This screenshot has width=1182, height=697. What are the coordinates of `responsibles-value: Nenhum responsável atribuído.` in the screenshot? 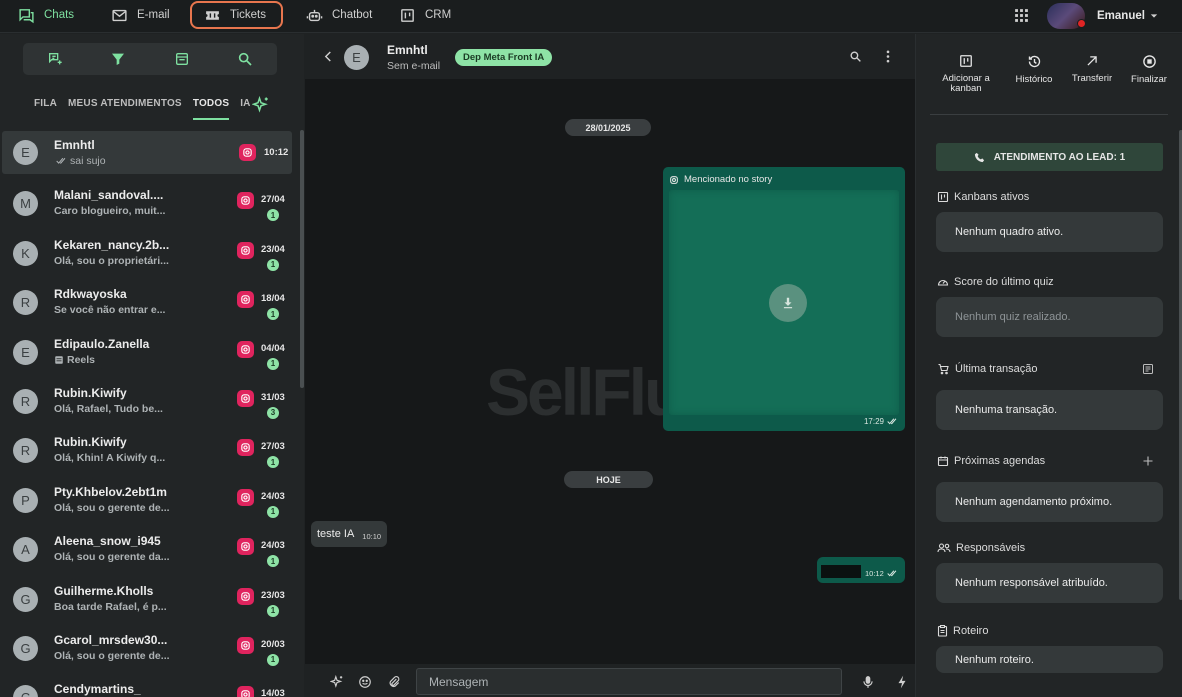 It's located at (1049, 583).